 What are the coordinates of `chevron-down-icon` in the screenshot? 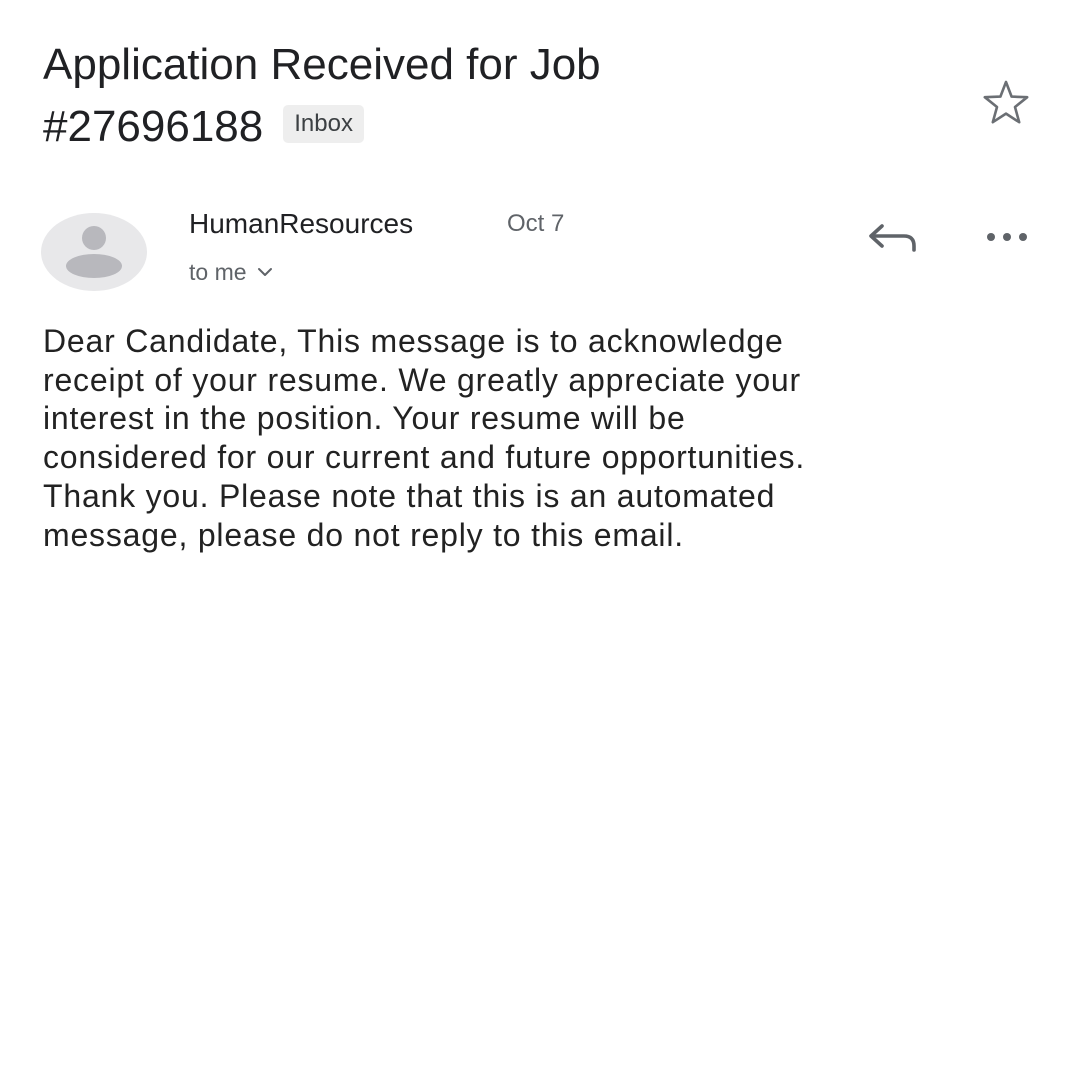 It's located at (264, 272).